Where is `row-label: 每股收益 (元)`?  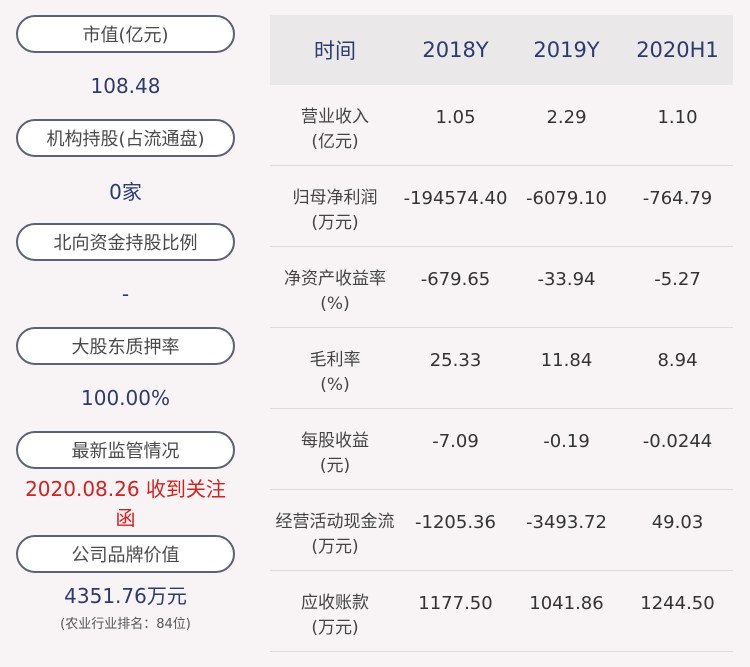
row-label: 每股收益 (元) is located at coordinates (335, 453).